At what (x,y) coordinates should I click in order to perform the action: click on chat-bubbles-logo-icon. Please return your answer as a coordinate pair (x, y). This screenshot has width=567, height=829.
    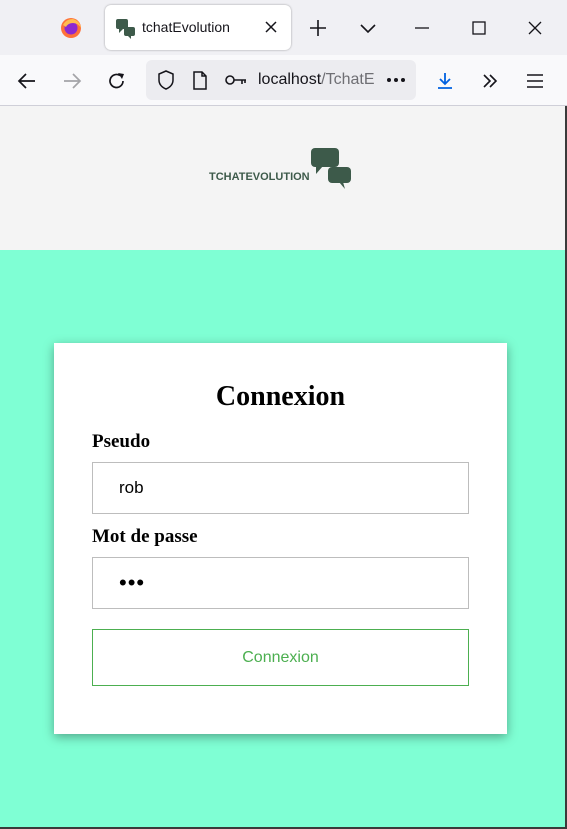
    Looking at the image, I should click on (331, 168).